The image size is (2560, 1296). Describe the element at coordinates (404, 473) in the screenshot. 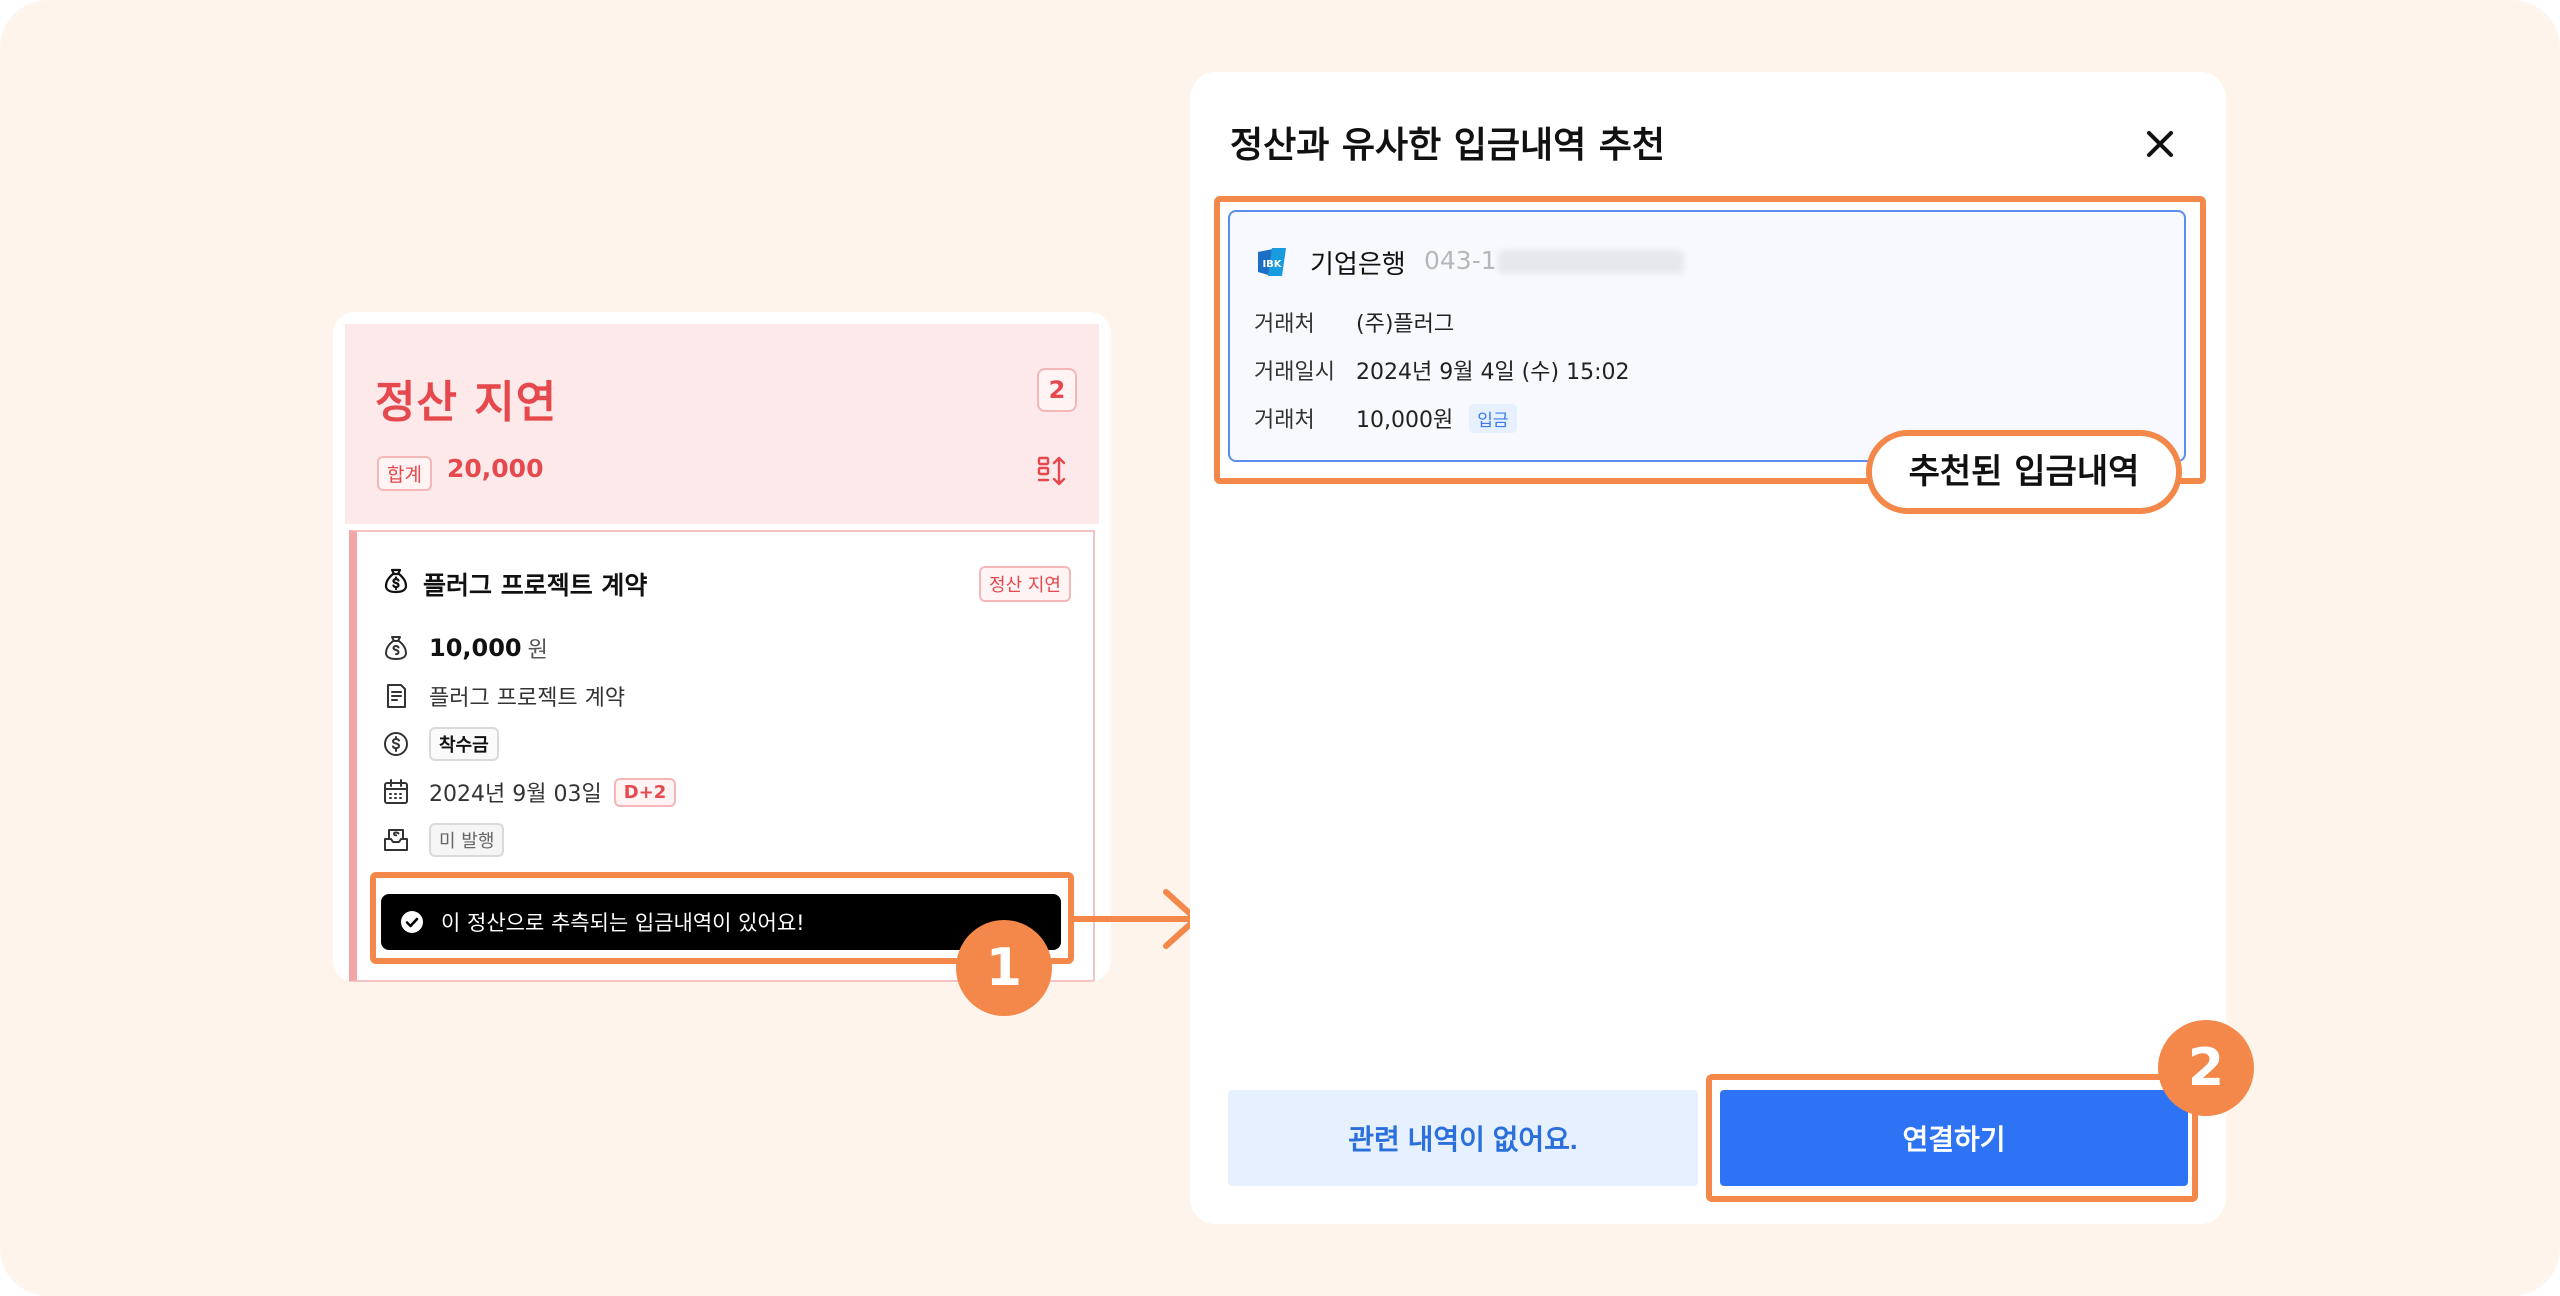

I see `sum-label: 합계` at that location.